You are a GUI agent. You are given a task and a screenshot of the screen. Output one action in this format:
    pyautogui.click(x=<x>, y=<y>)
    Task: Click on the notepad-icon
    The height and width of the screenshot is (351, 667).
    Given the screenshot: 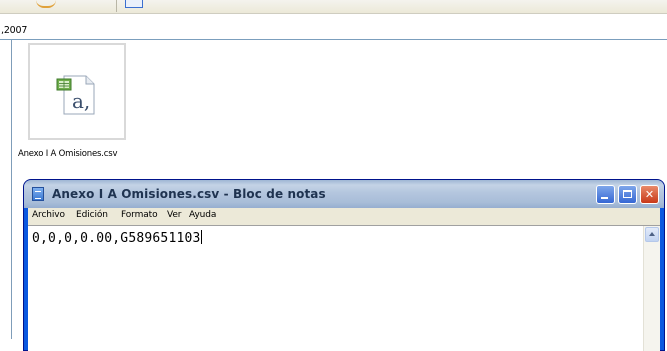 What is the action you would take?
    pyautogui.click(x=38, y=194)
    